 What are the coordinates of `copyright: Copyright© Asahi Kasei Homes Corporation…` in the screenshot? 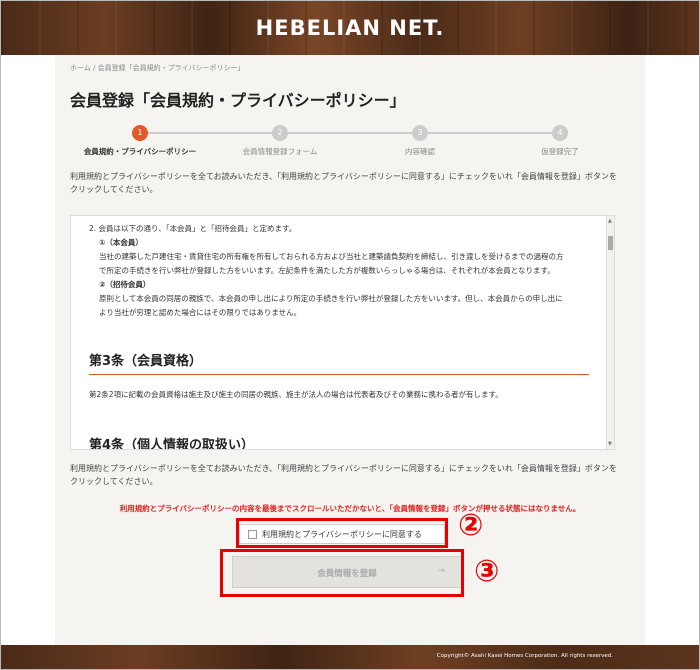 It's located at (524, 656).